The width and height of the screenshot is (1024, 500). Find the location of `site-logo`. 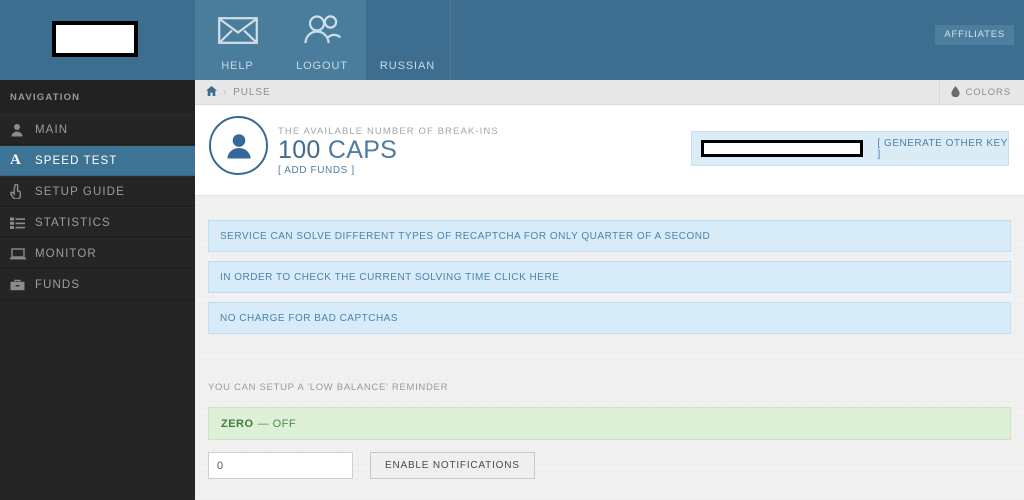

site-logo is located at coordinates (95, 39).